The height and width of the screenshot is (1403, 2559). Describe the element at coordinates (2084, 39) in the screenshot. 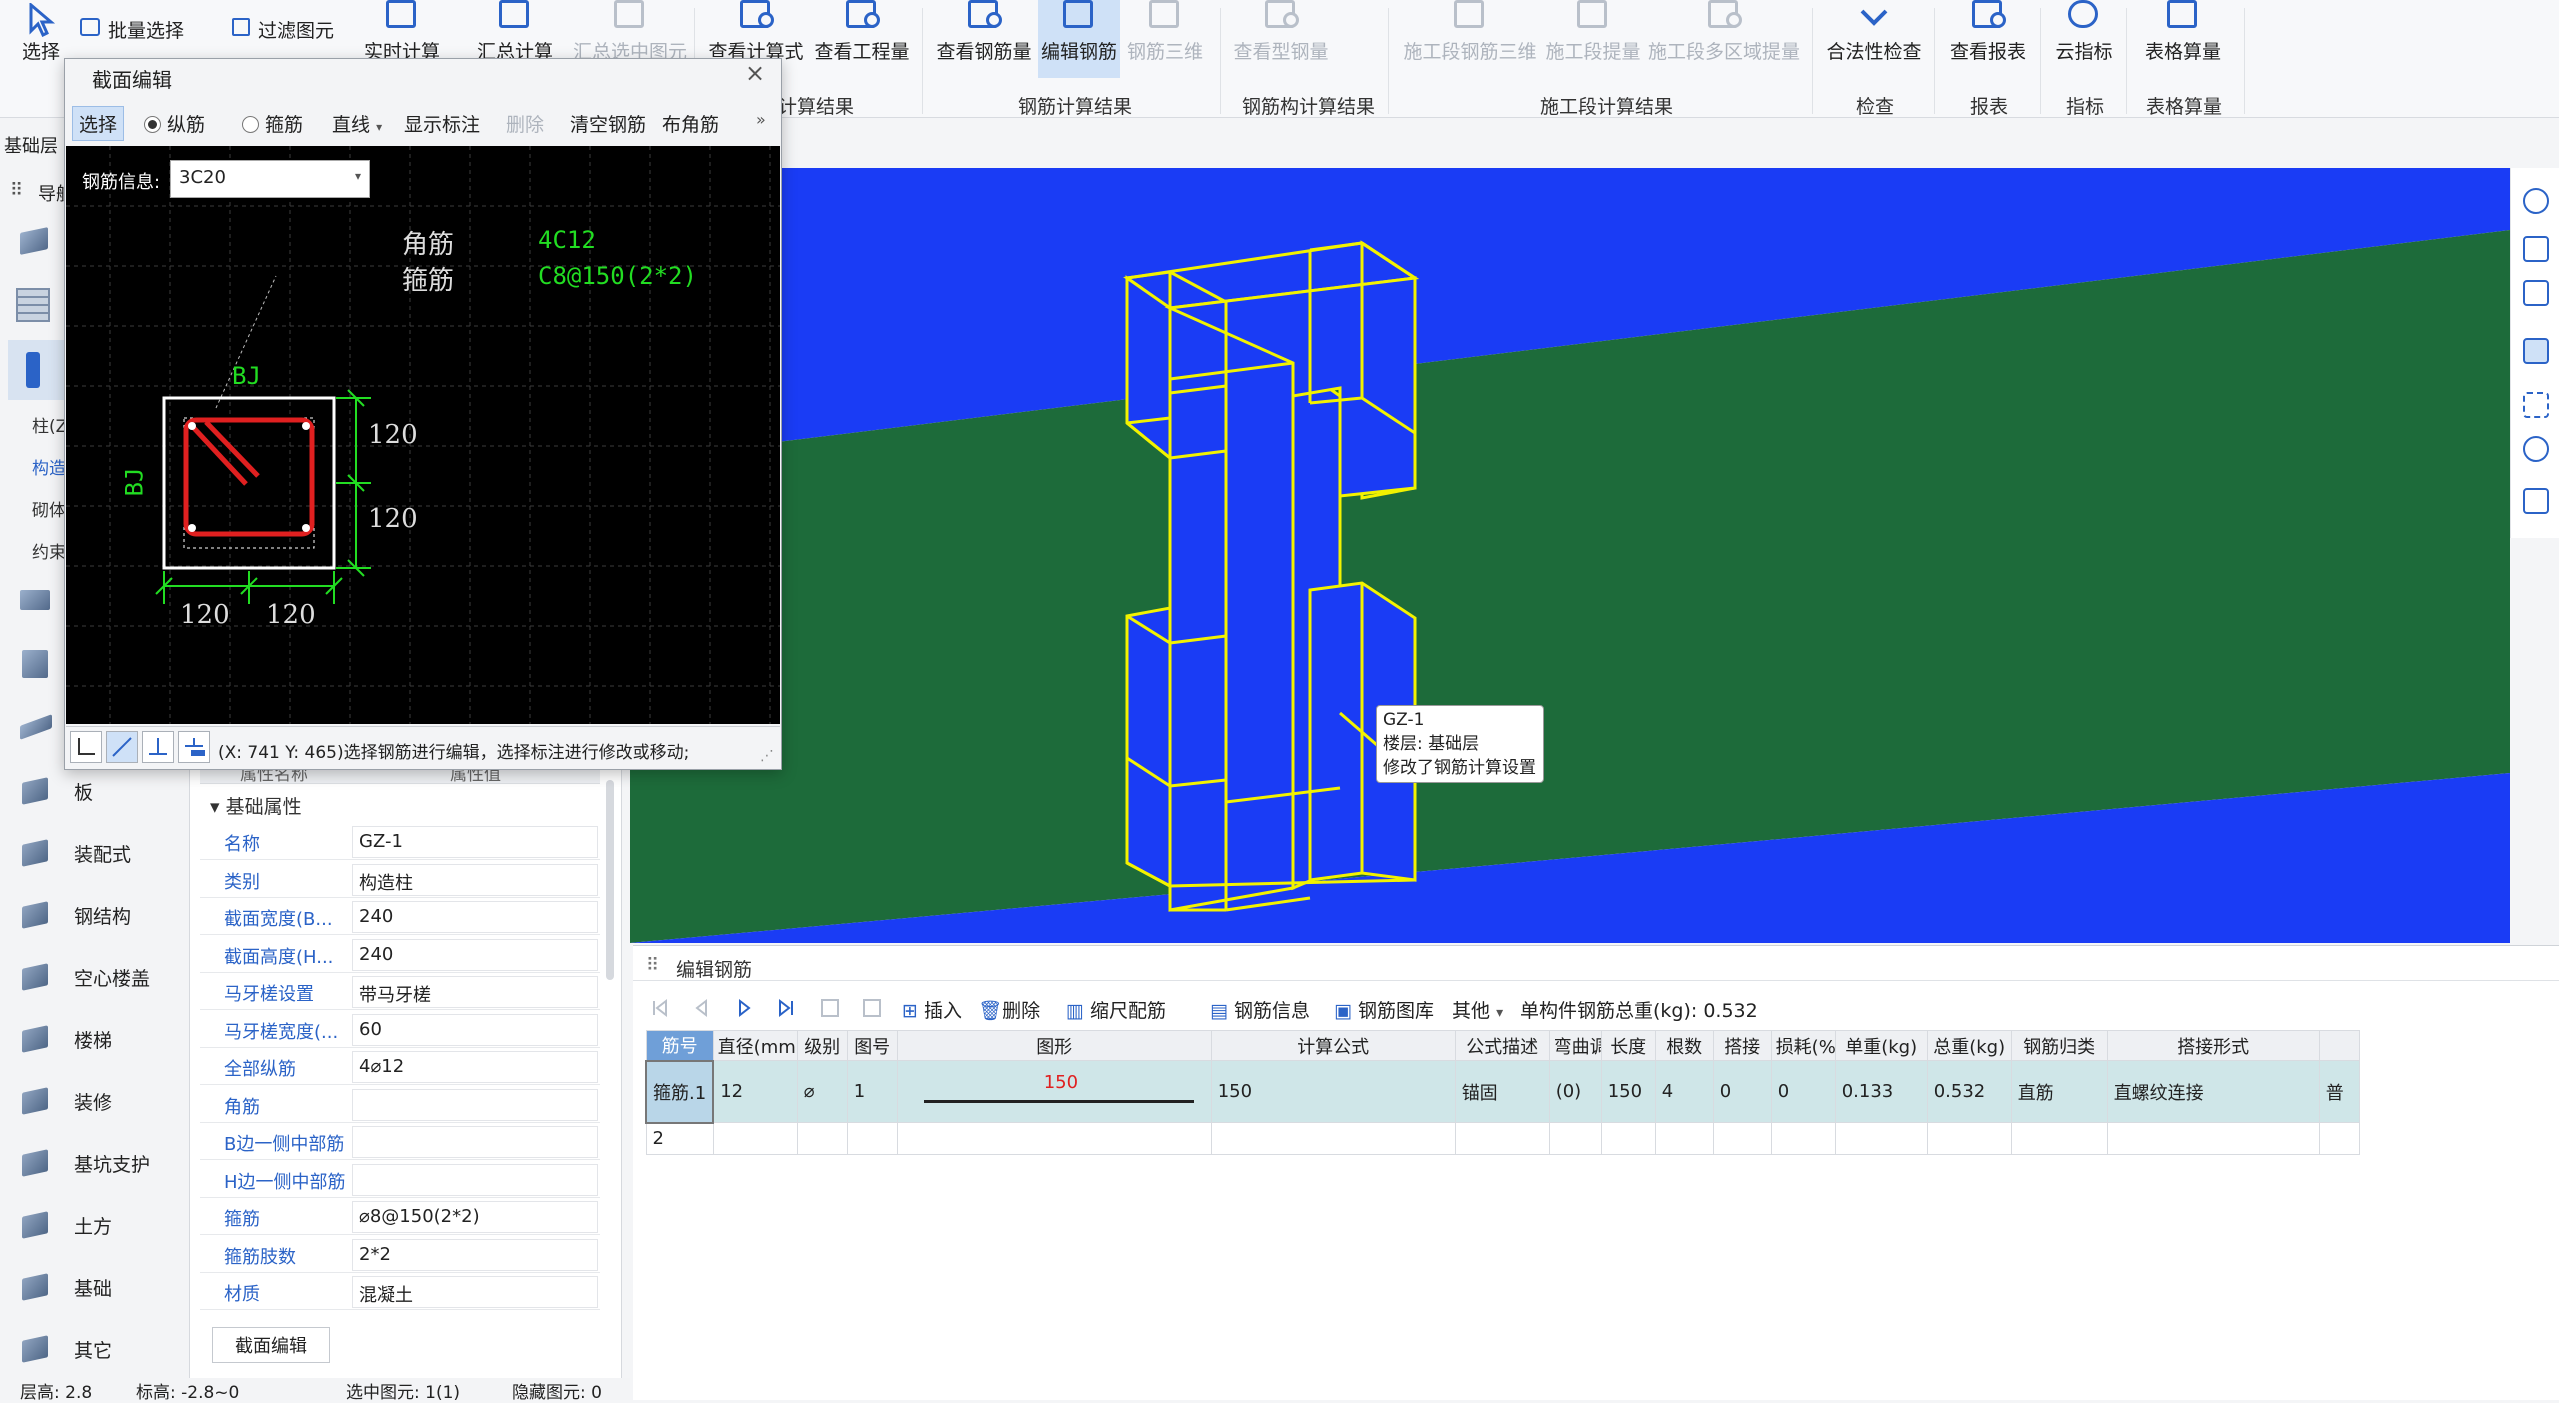

I see `cloud-index-button: 云指标` at that location.